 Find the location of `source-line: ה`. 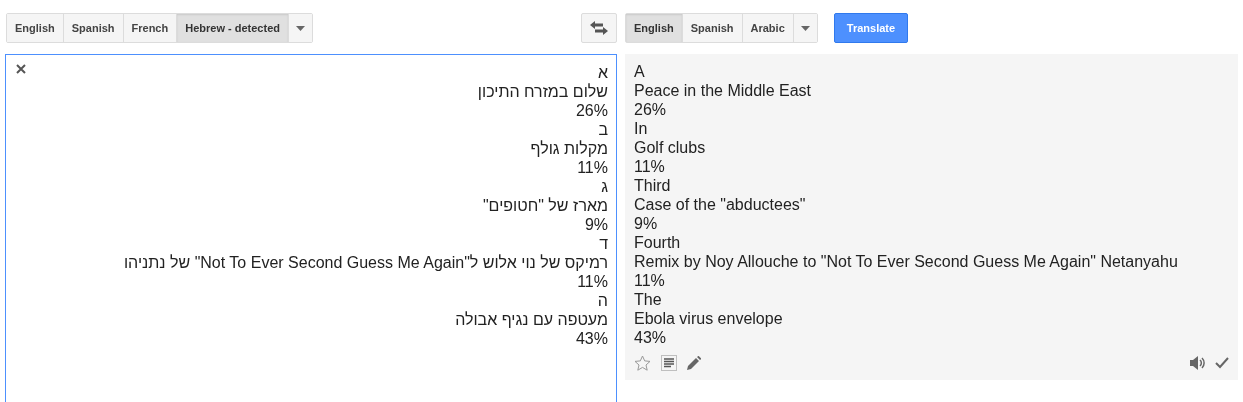

source-line: ה is located at coordinates (602, 300).